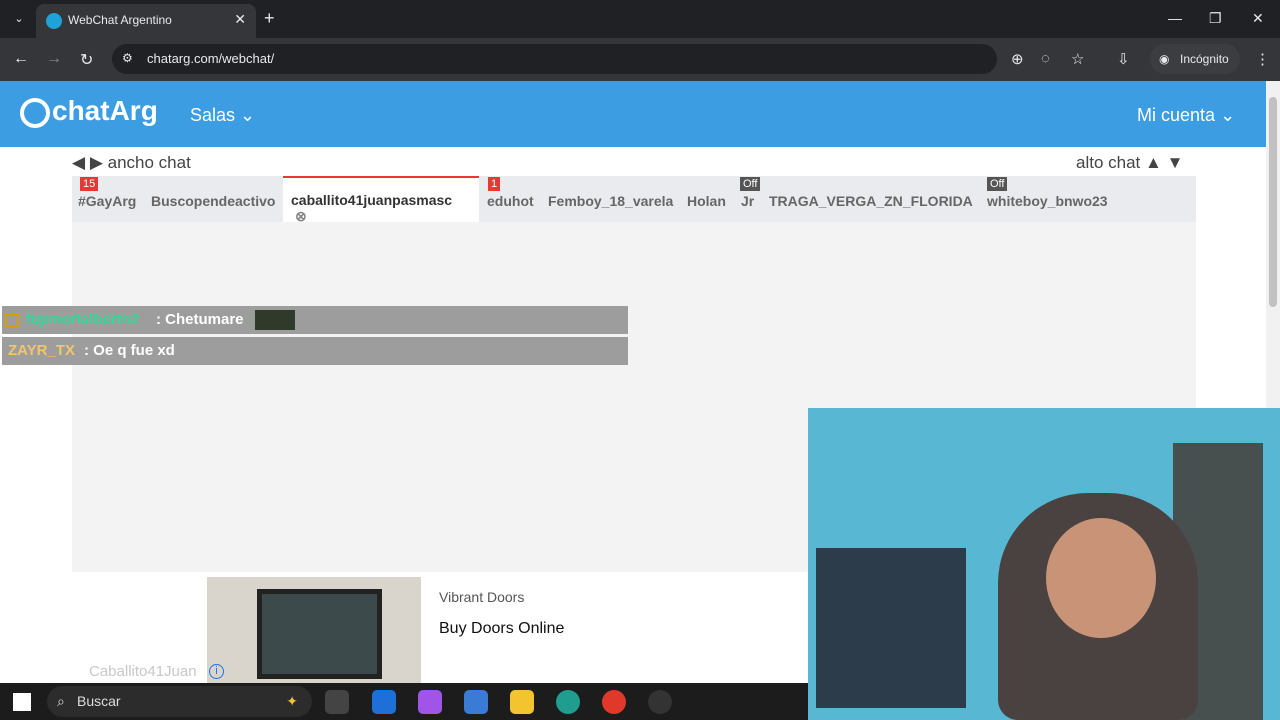  I want to click on copilot-sparkle-icon: ✦, so click(292, 701).